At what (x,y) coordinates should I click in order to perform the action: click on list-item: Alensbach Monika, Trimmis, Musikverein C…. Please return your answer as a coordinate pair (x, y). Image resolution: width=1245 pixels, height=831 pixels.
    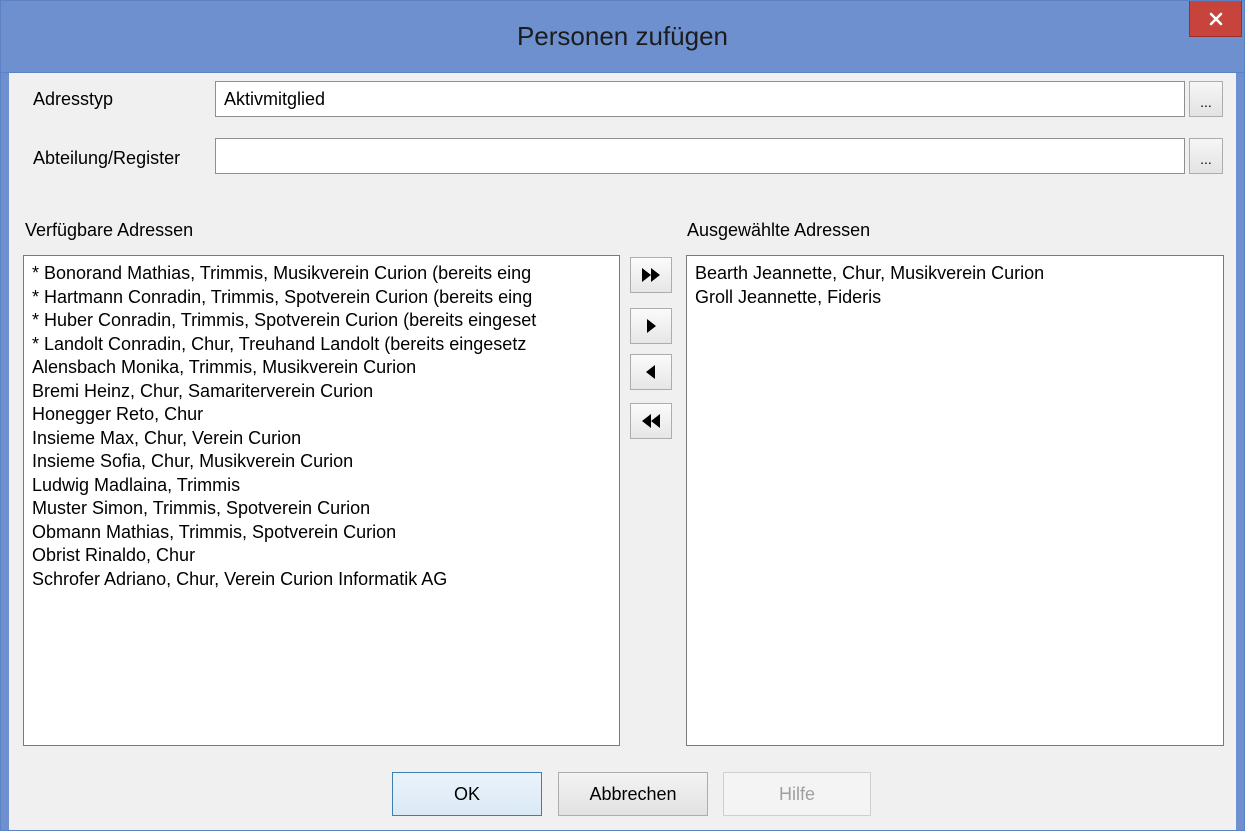
    Looking at the image, I should click on (321, 368).